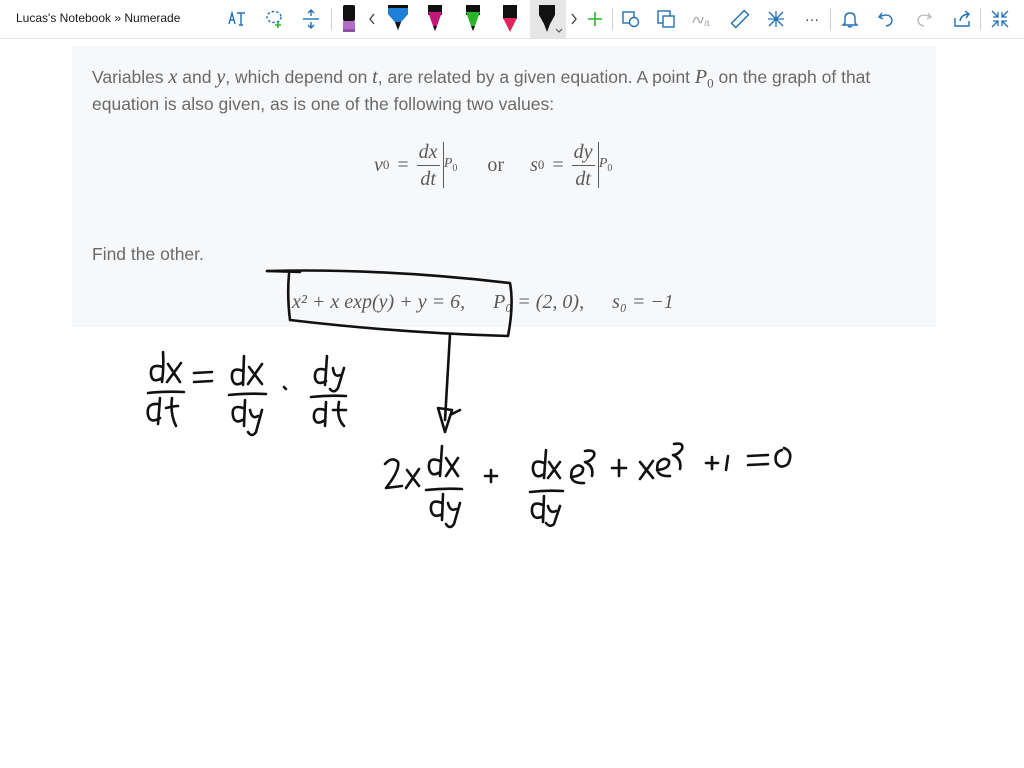 The image size is (1024, 768). What do you see at coordinates (247, 393) in the screenshot?
I see `ink-chain-rule` at bounding box center [247, 393].